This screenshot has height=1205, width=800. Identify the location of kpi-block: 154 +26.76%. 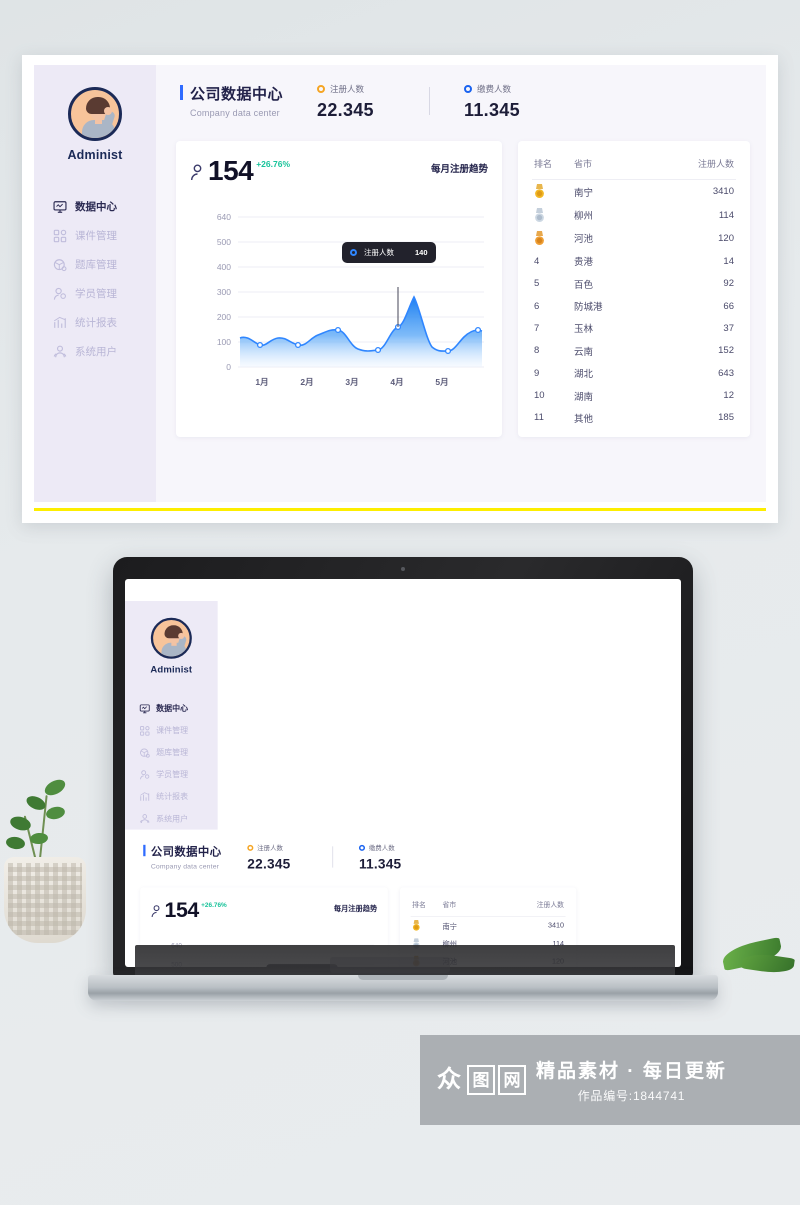
(189, 910).